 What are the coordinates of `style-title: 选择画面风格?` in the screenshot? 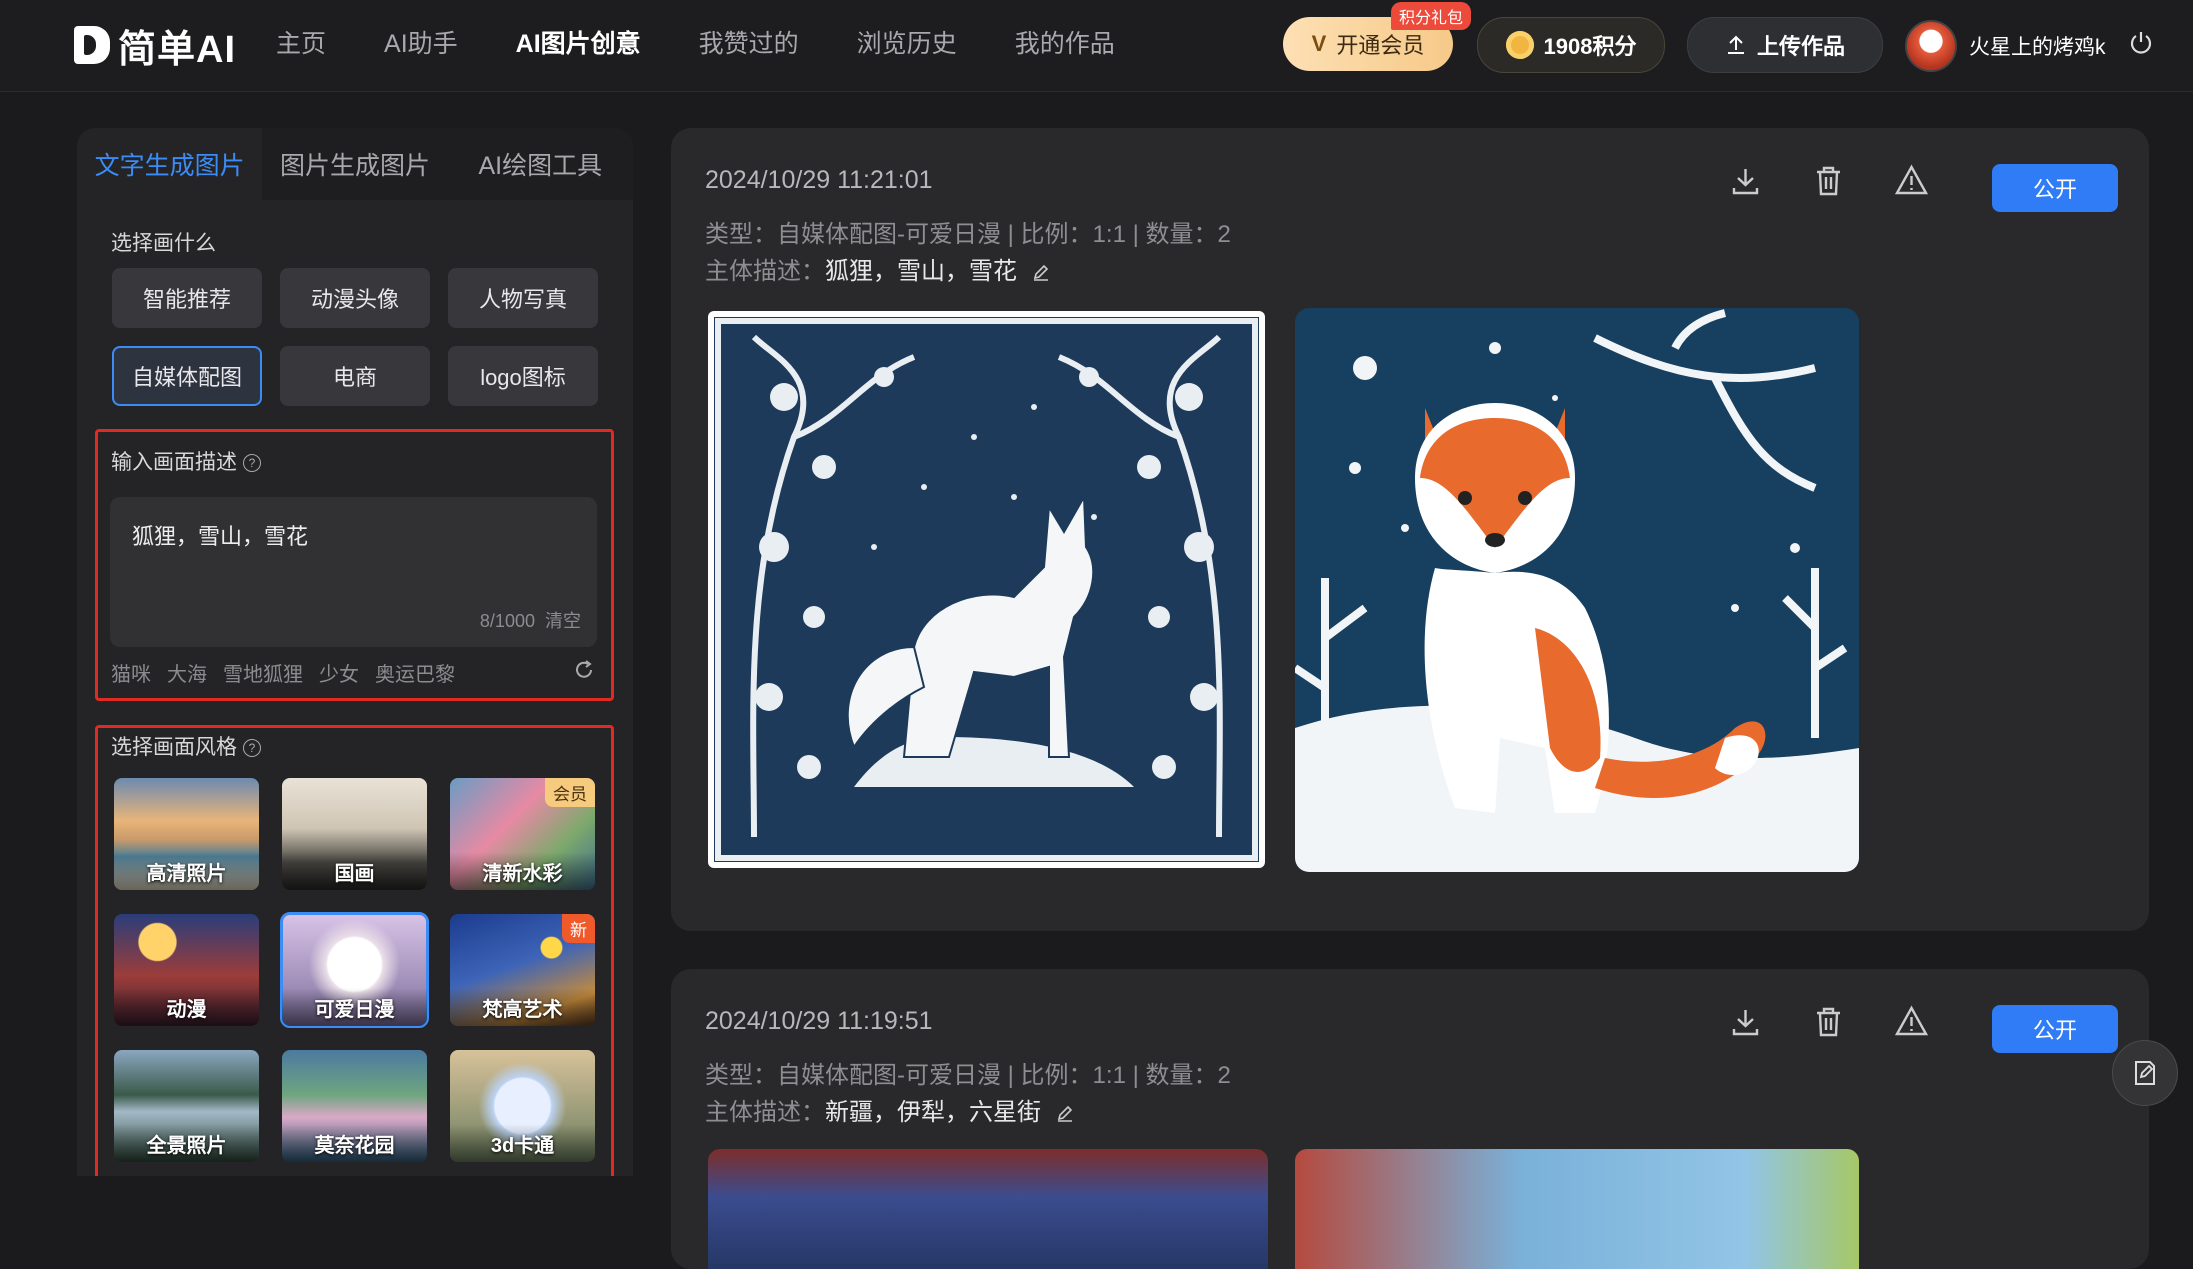 It's located at (186, 746).